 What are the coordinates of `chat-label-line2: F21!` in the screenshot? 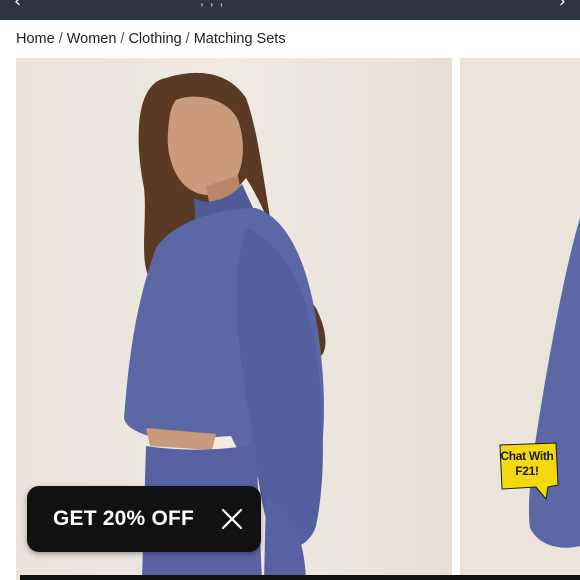 It's located at (527, 471).